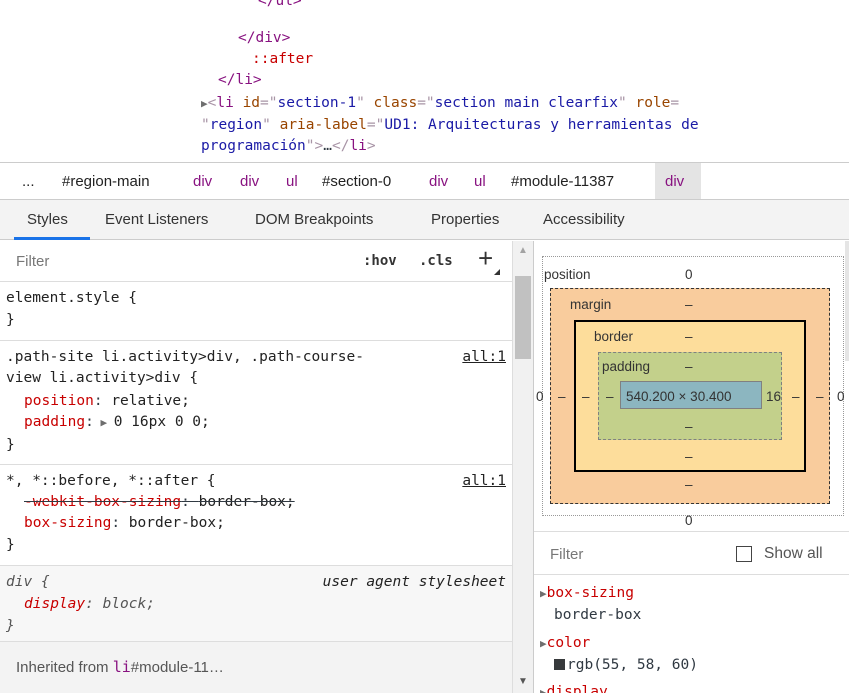  I want to click on dom-line-ul-close: </ul>, so click(280, 6).